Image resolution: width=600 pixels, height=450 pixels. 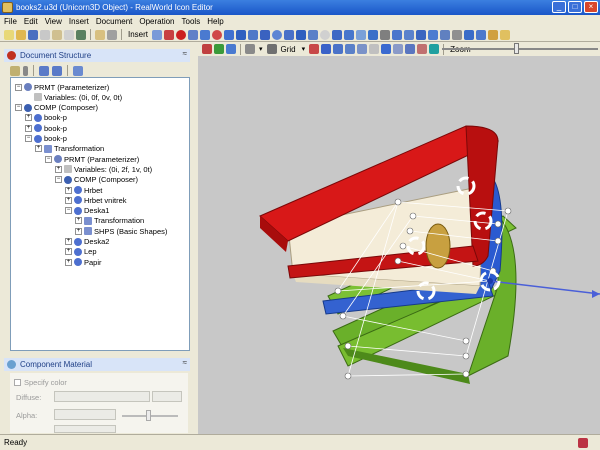 I want to click on tree-item: + Lep, so click(x=81, y=252).